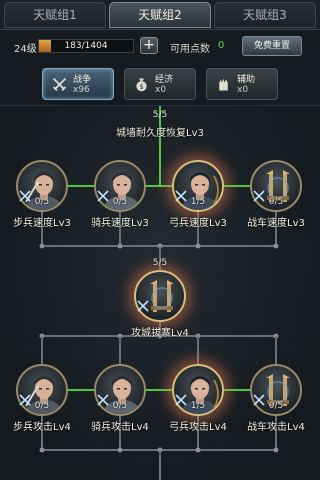  I want to click on talent-infantry-attack: 0/5, so click(42, 390).